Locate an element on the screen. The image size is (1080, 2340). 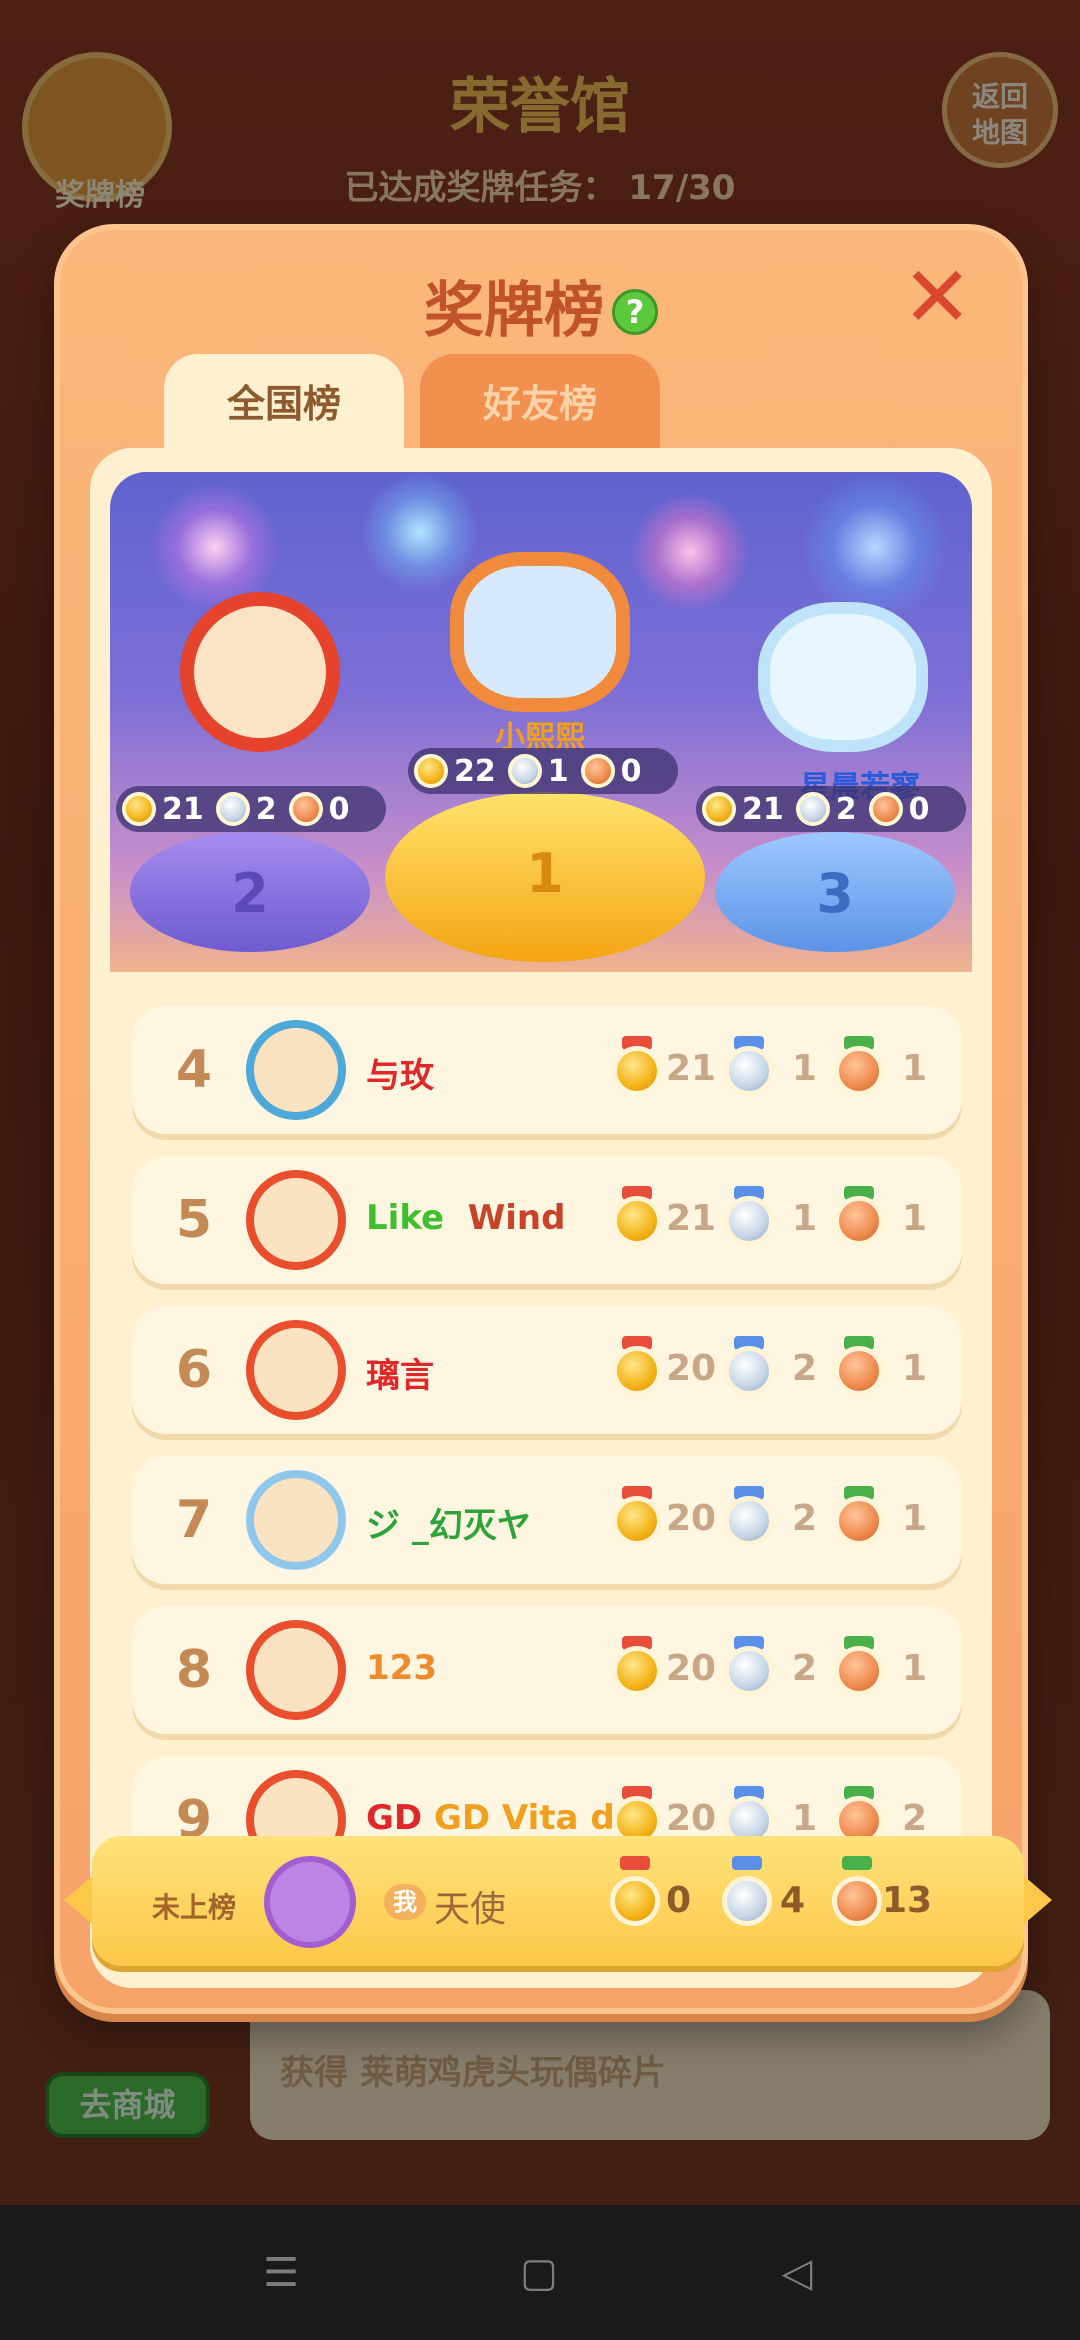
medal-task-progress: 已达成奖牌任务： 17/30 is located at coordinates (540, 184).